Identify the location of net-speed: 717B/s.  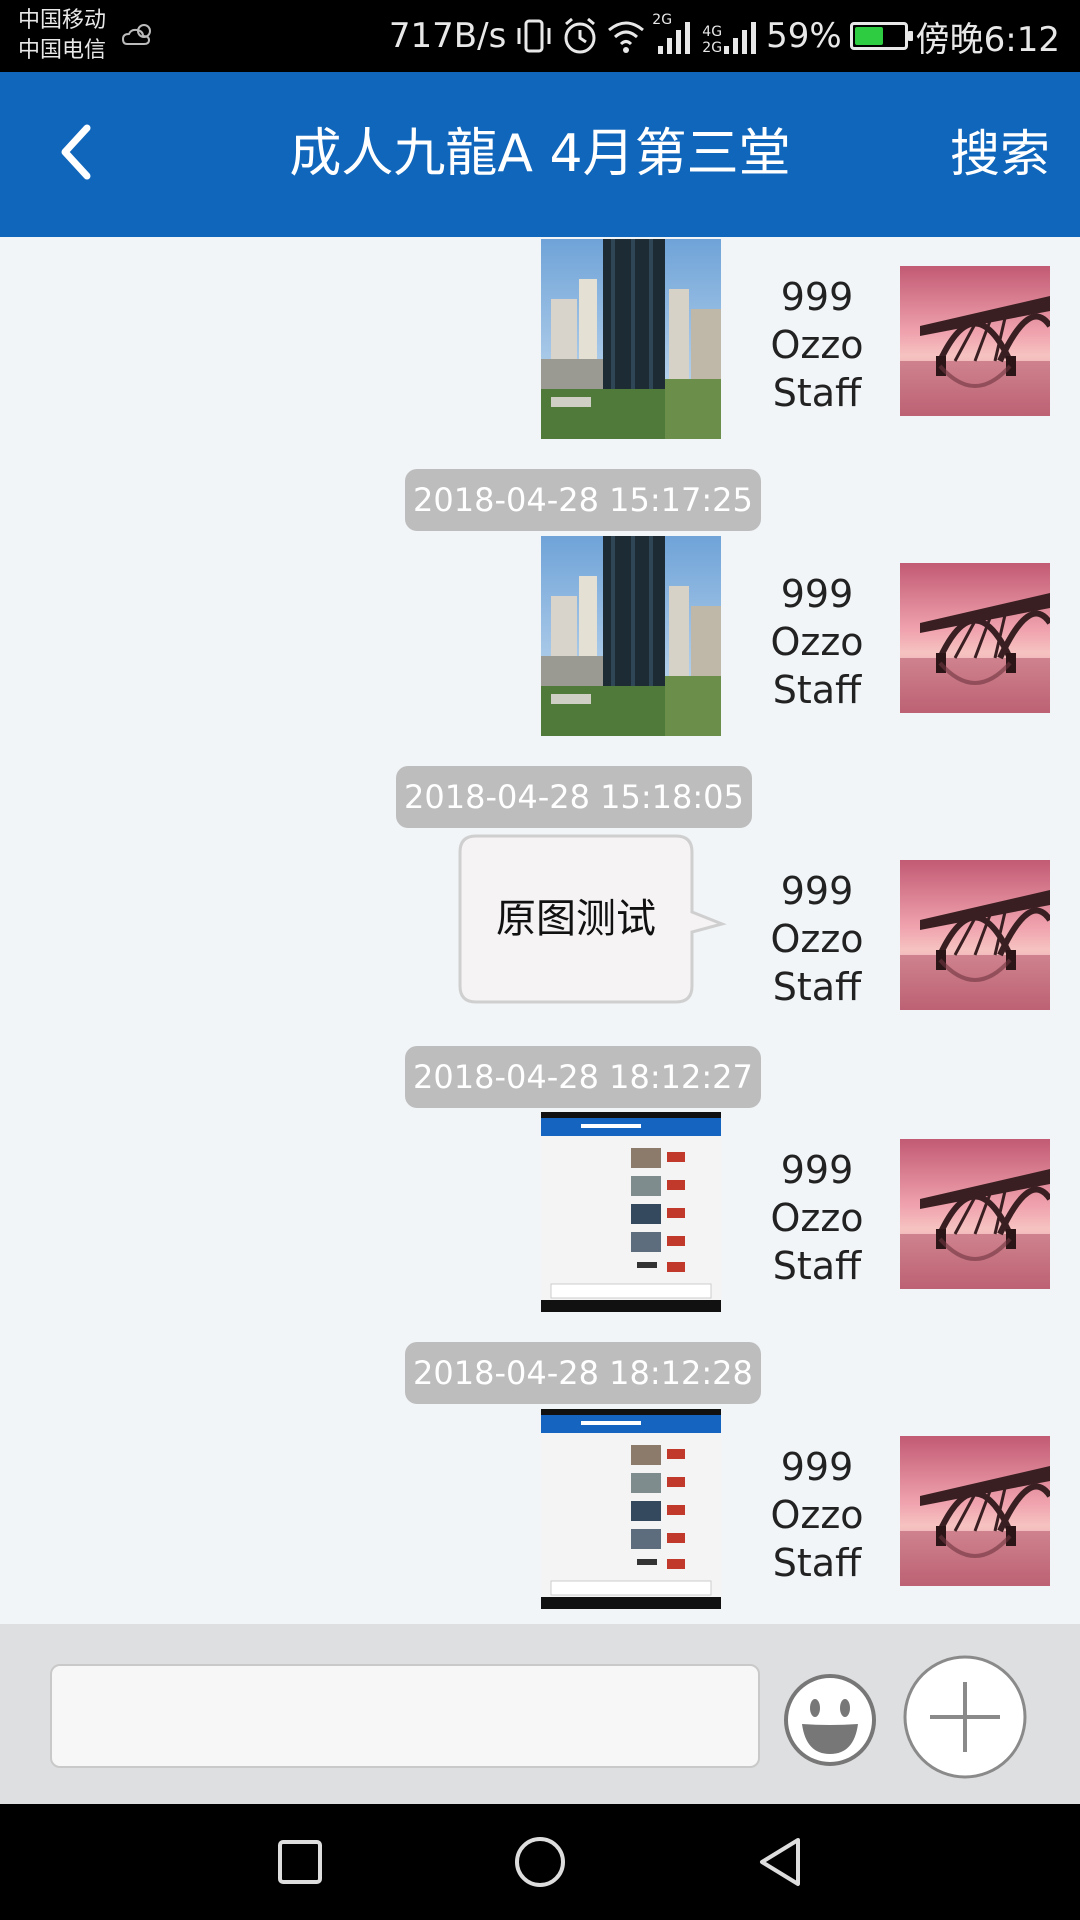
(447, 36).